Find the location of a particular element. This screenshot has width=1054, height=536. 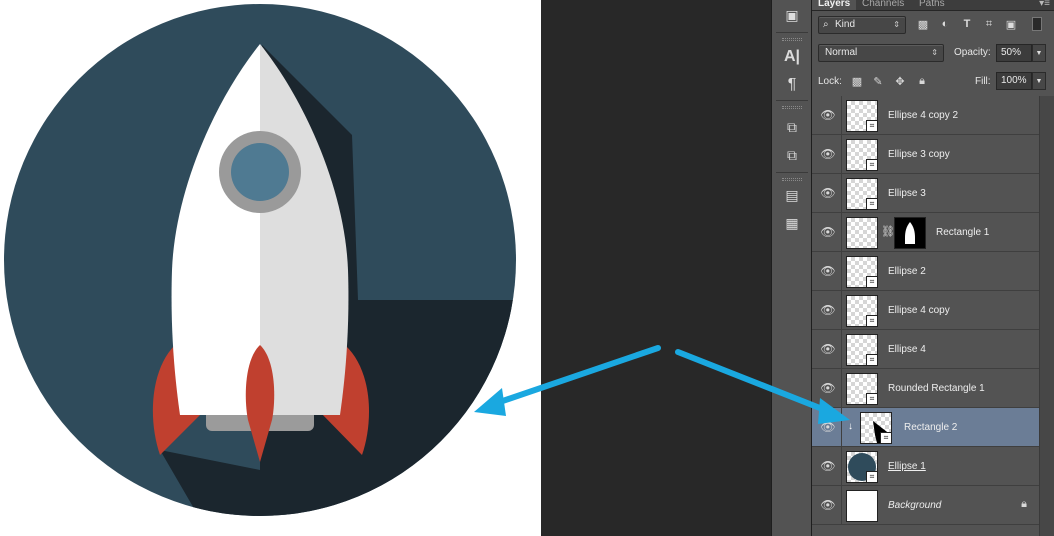

layer-row-selected: 👁︎ ↓ ⌗ Rectangle 2 is located at coordinates (925, 427).